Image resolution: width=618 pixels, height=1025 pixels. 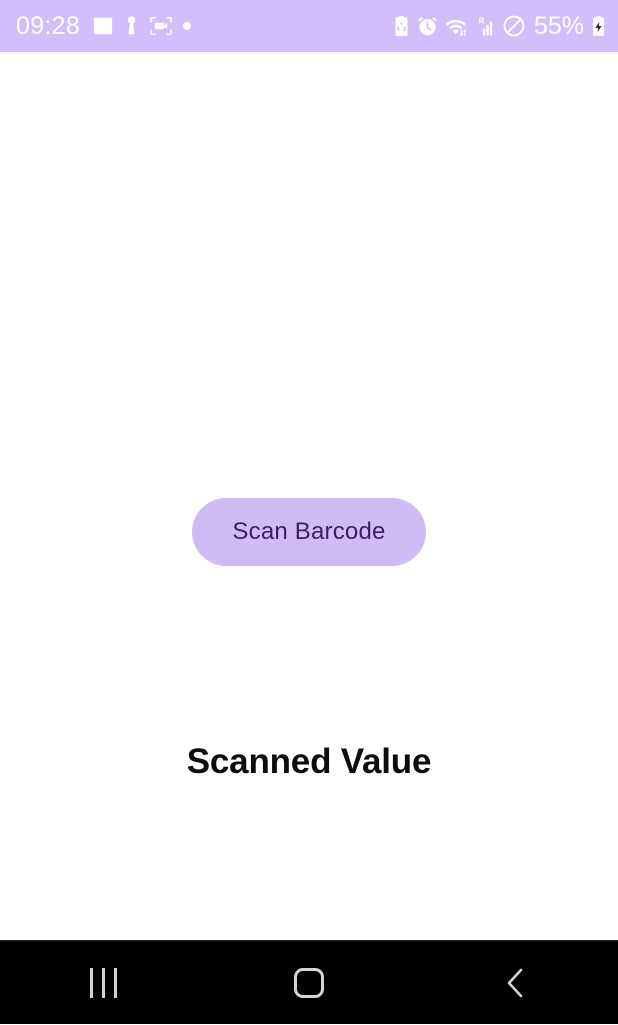 I want to click on status-bar-clock: 09:28, so click(x=48, y=25).